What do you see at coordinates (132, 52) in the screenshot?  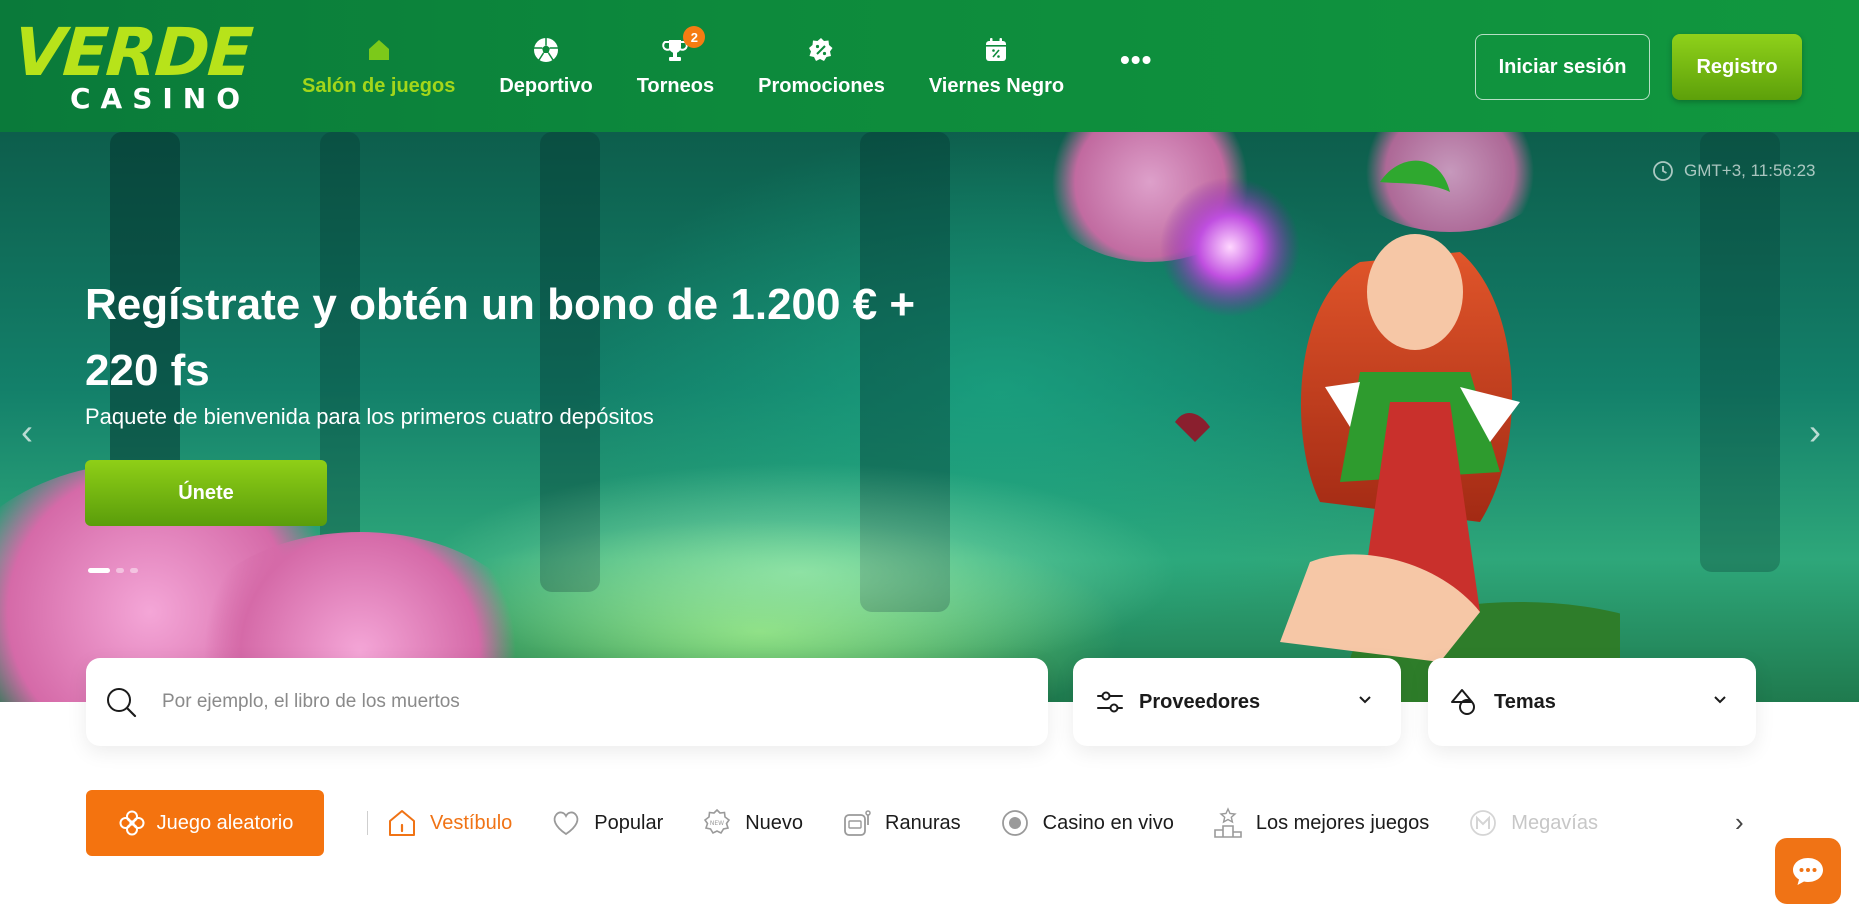 I see `logo-verde-text: VERDE` at bounding box center [132, 52].